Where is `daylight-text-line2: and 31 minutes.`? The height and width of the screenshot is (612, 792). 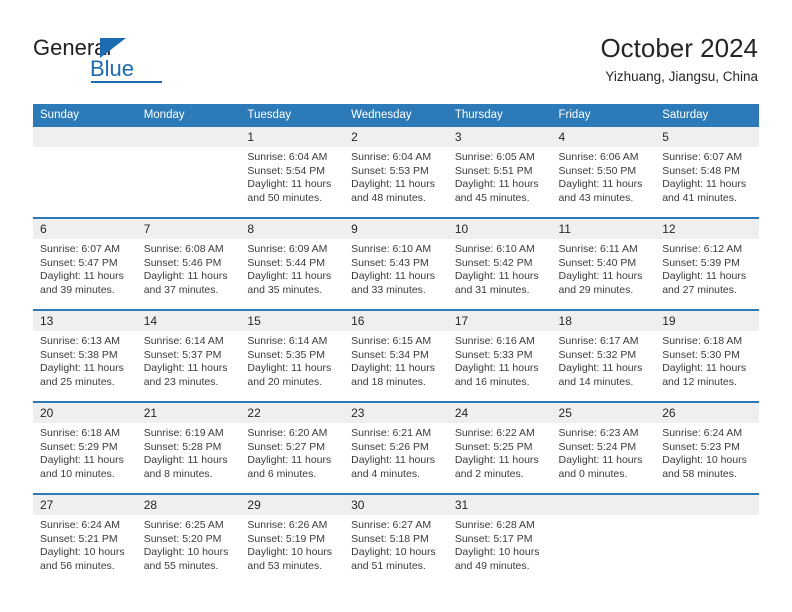 daylight-text-line2: and 31 minutes. is located at coordinates (492, 289).